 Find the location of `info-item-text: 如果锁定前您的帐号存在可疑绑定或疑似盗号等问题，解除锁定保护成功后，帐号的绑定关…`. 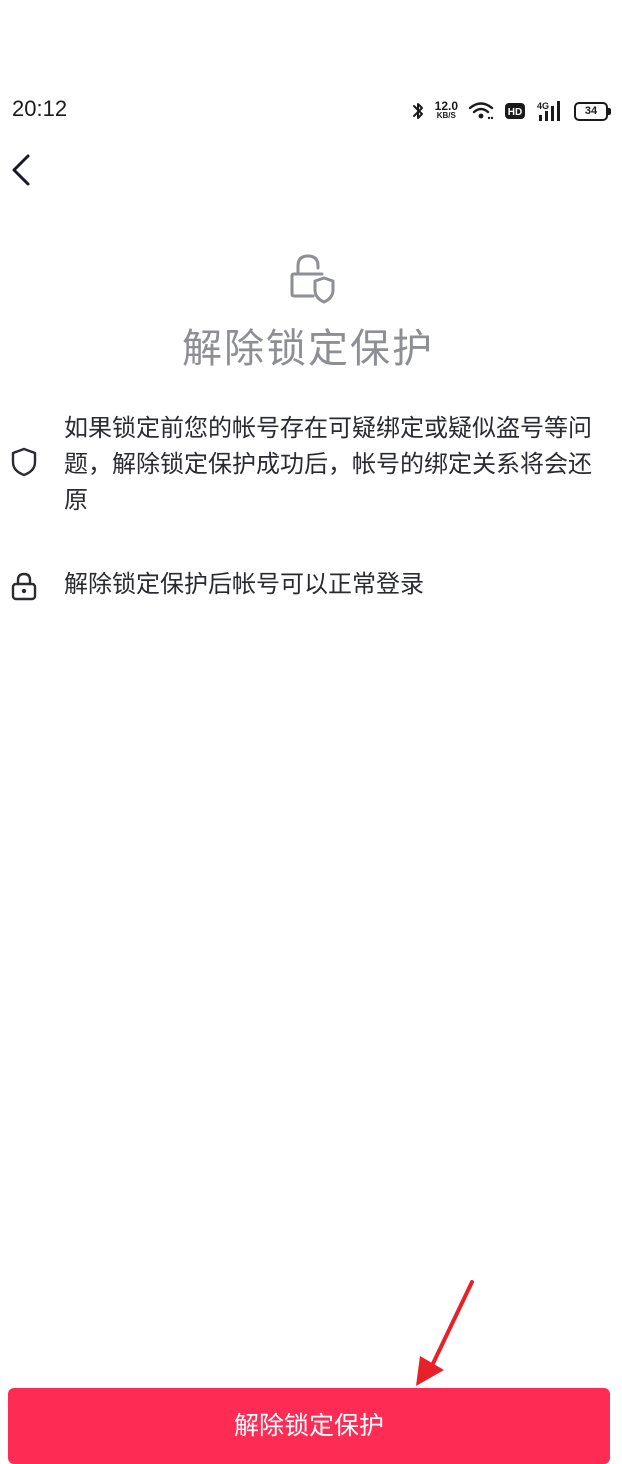

info-item-text: 如果锁定前您的帐号存在可疑绑定或疑似盗号等问题，解除锁定保护成功后，帐号的绑定关… is located at coordinates (328, 464).